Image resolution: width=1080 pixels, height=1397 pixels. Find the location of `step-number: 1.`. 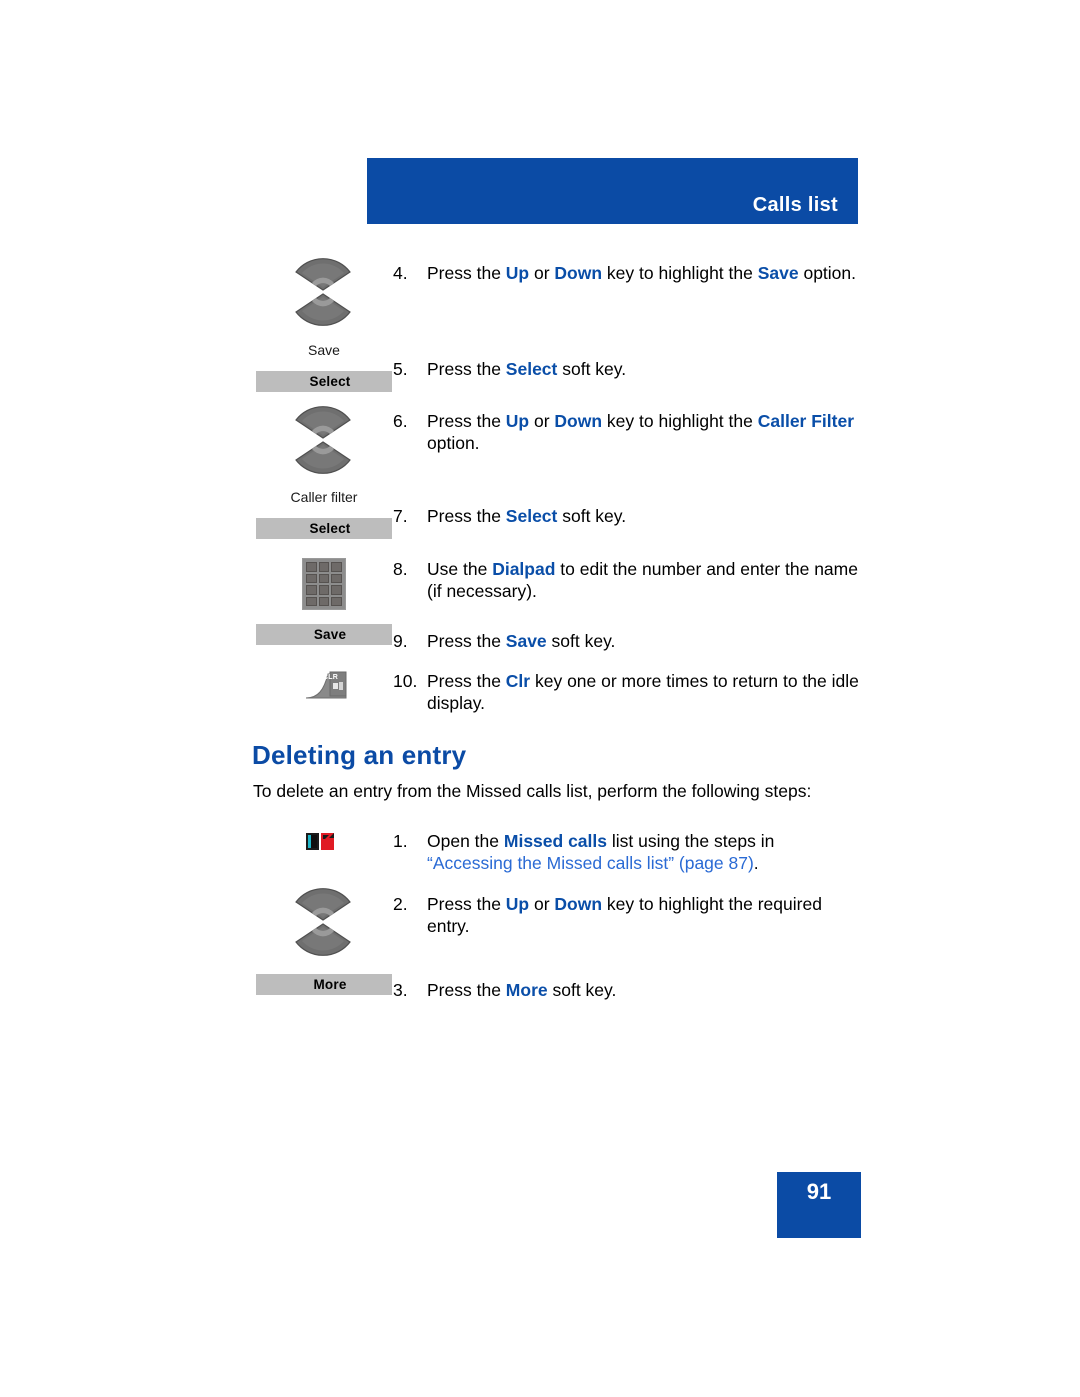

step-number: 1. is located at coordinates (400, 841).